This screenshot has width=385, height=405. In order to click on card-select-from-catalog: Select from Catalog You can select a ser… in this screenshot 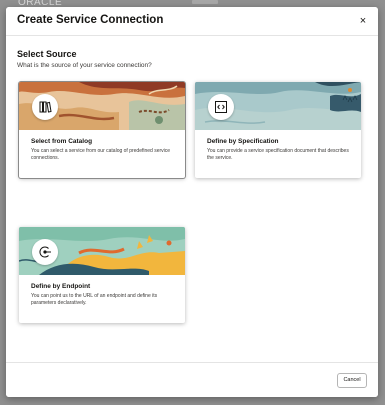, I will do `click(102, 130)`.